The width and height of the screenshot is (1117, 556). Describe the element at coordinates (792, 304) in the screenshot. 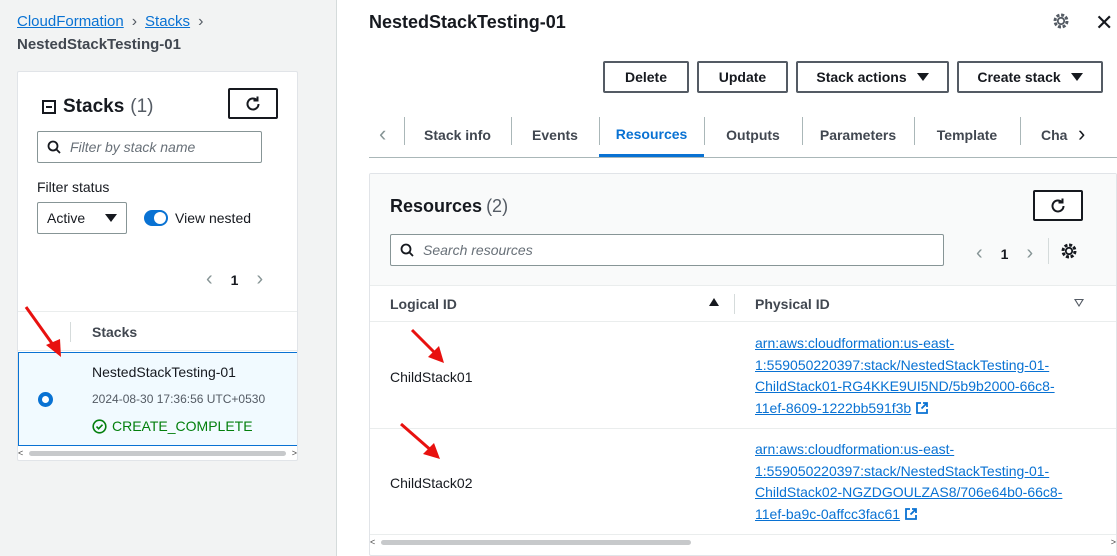

I see `physical-id-column-header: Physical ID` at that location.